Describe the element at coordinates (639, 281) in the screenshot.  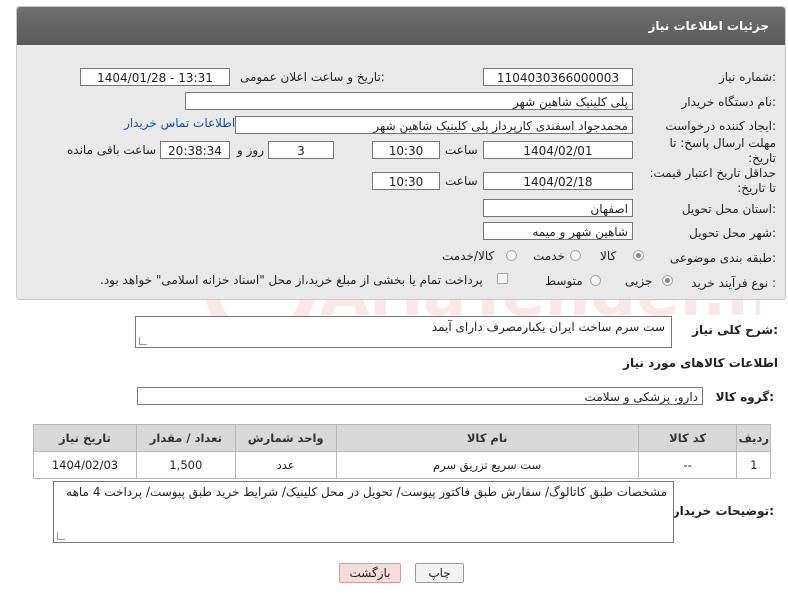
I see `process-minor-label: جزیی` at that location.